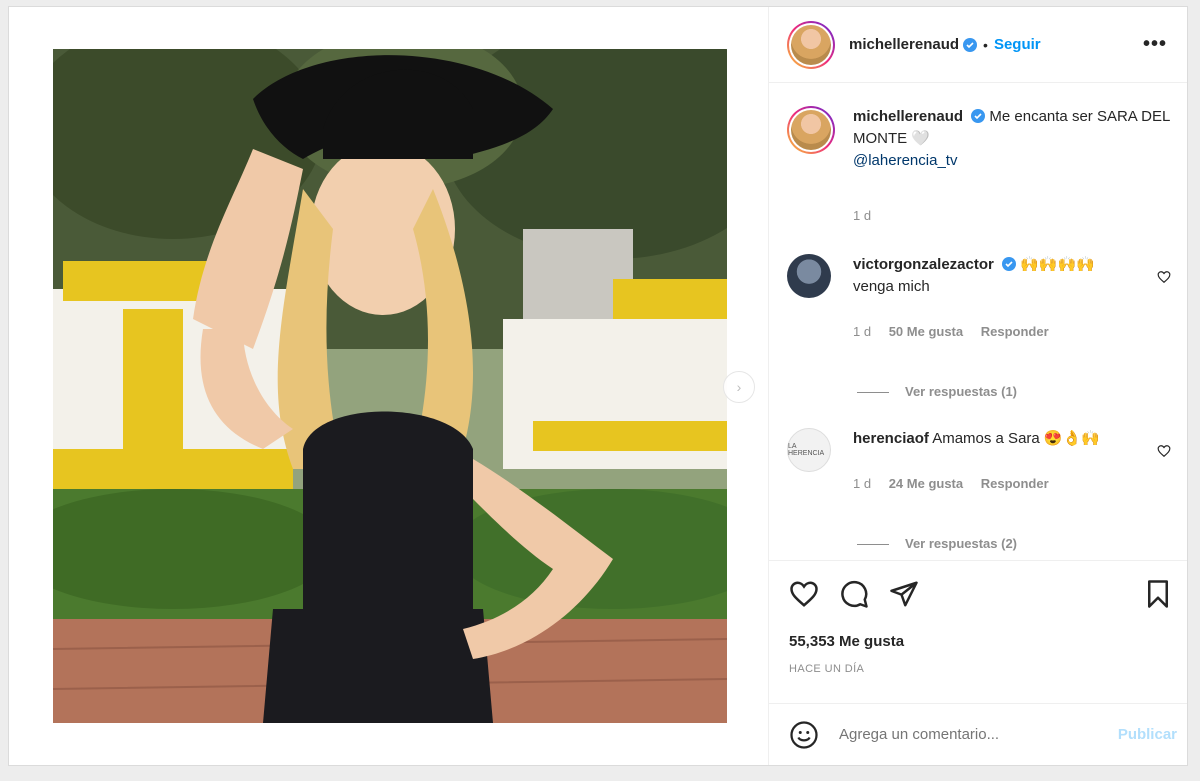 The width and height of the screenshot is (1200, 781). Describe the element at coordinates (905, 160) in the screenshot. I see `caption-mention: @laherencia_tv` at that location.